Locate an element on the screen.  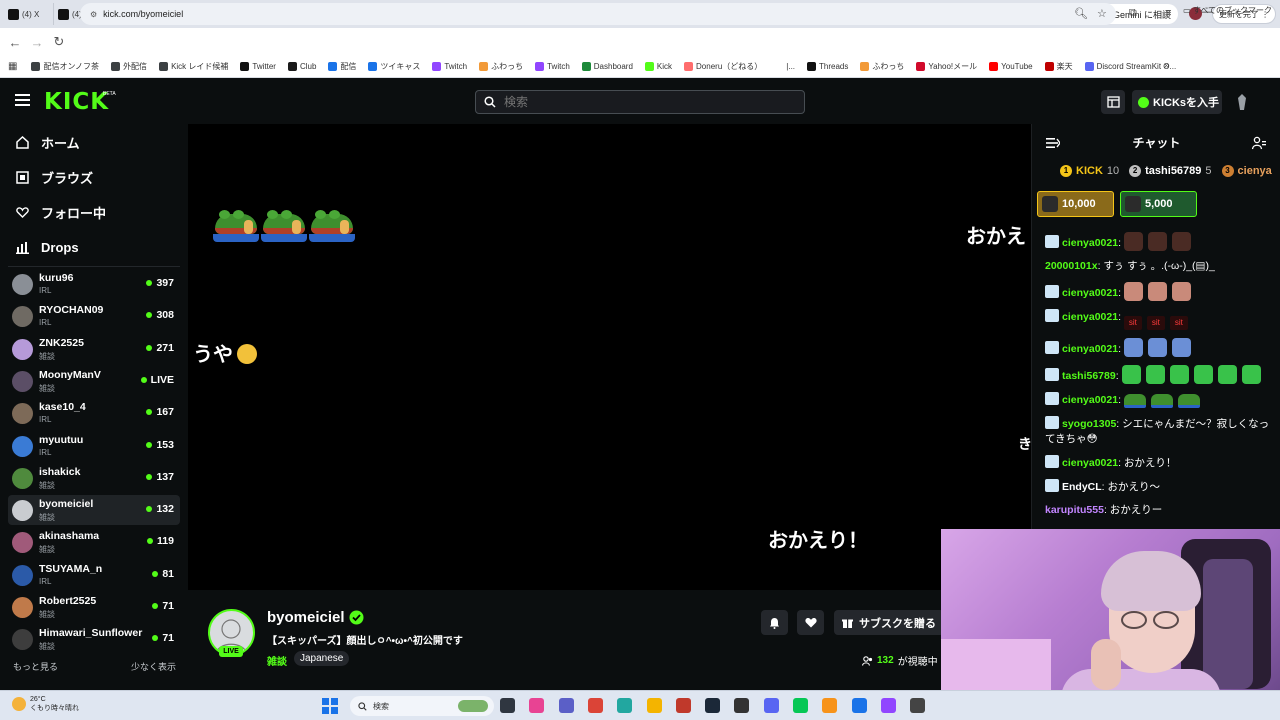
nav-following: フォロー中 is located at coordinates (61, 212).